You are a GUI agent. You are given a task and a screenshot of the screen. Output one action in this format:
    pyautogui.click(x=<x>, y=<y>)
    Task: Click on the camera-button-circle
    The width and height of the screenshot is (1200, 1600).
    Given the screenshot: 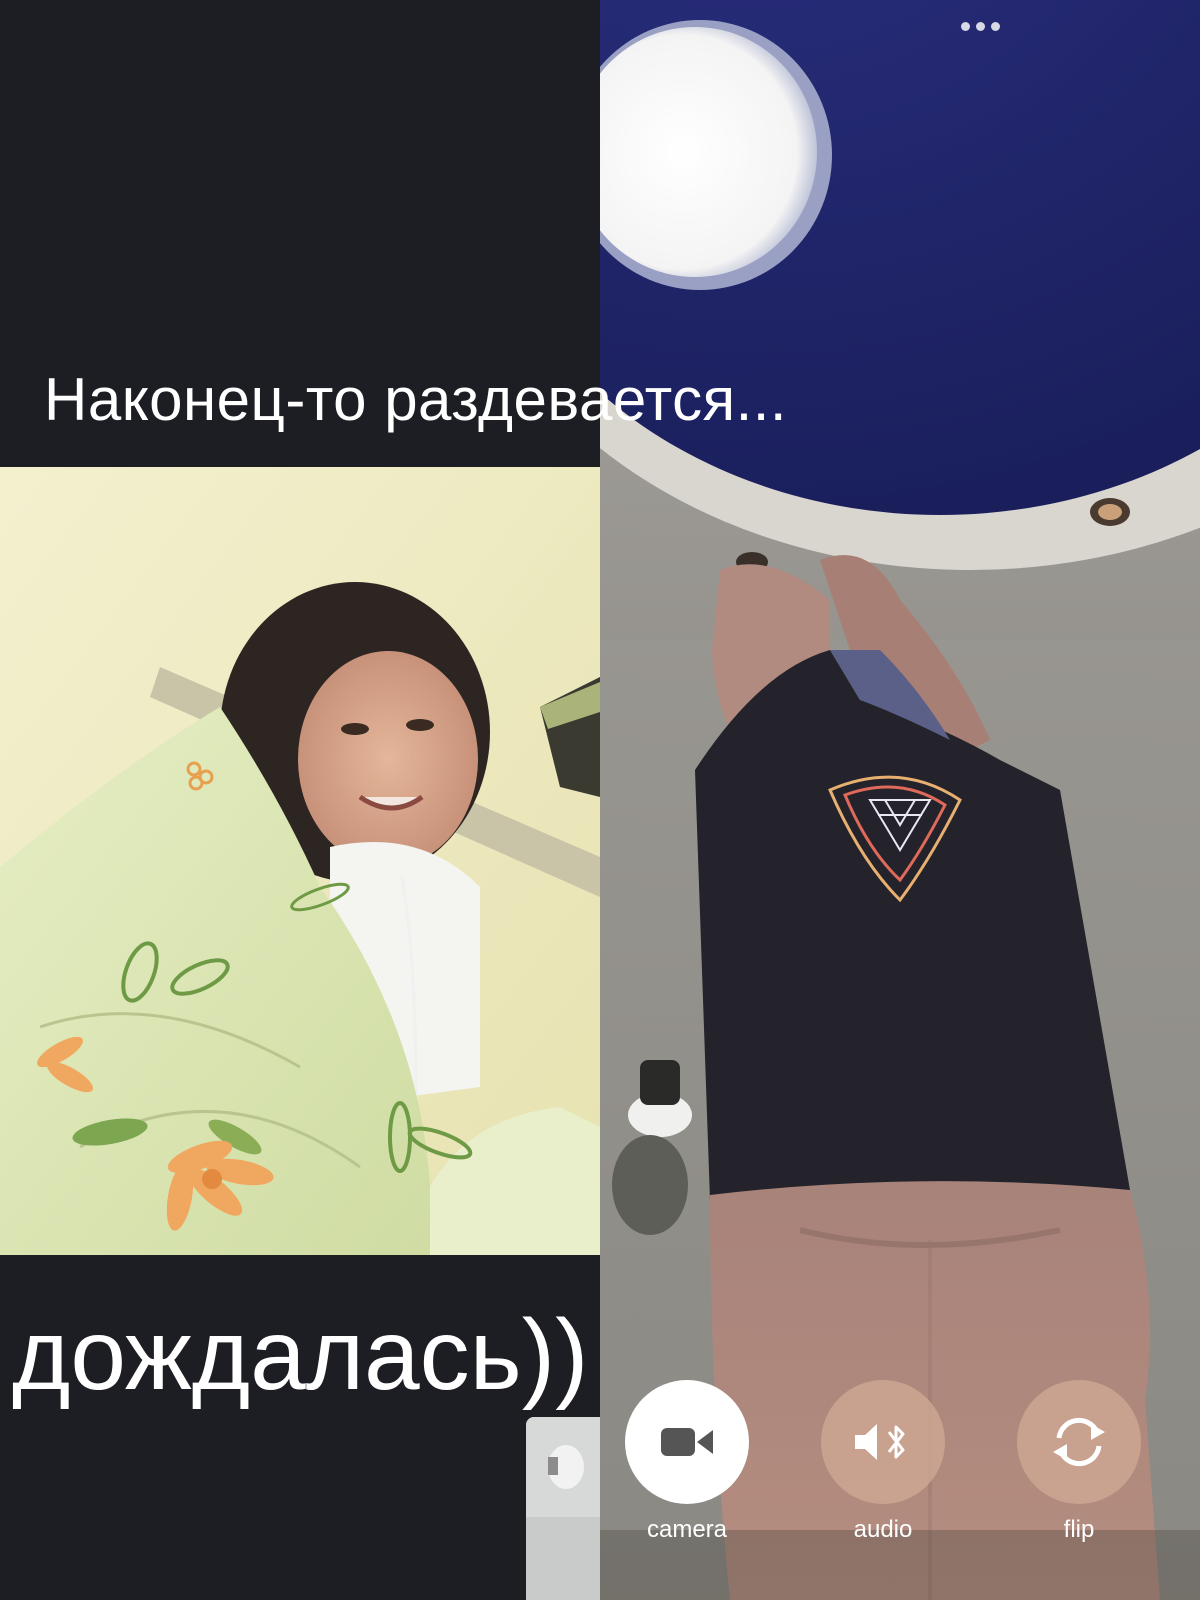 What is the action you would take?
    pyautogui.click(x=687, y=1442)
    